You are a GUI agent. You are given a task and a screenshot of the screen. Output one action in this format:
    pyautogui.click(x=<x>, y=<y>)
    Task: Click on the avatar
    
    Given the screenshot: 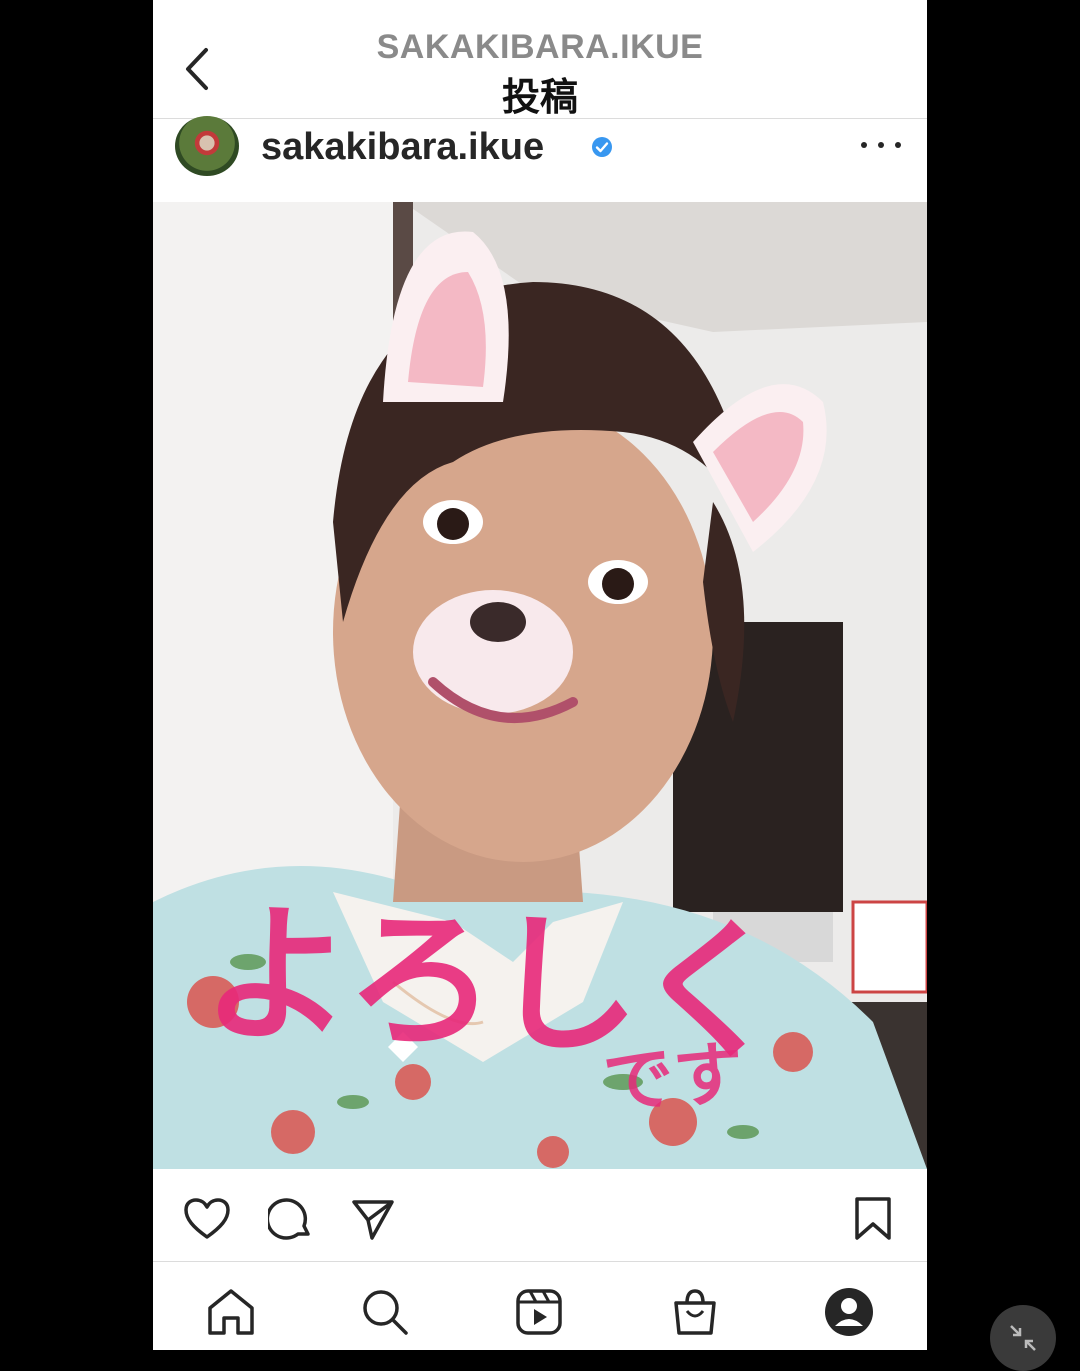 What is the action you would take?
    pyautogui.click(x=207, y=146)
    